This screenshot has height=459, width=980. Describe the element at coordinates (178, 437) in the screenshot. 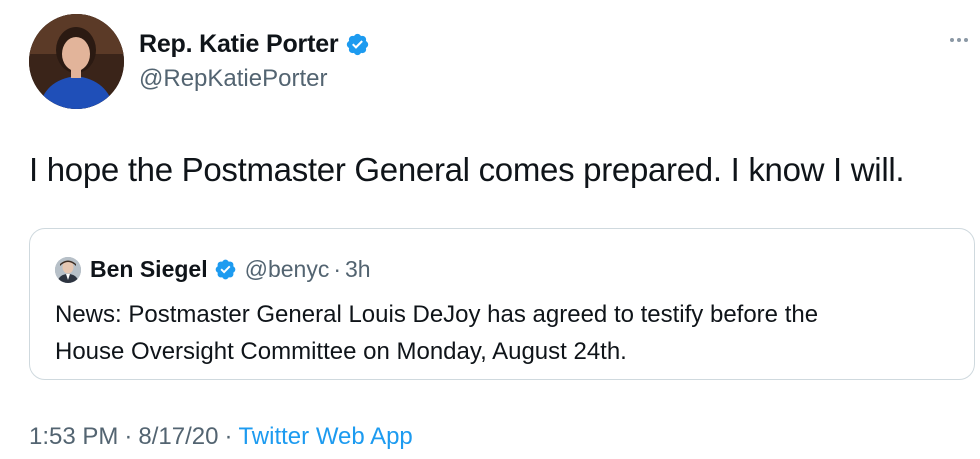

I see `tweet-date: 8/17/20` at that location.